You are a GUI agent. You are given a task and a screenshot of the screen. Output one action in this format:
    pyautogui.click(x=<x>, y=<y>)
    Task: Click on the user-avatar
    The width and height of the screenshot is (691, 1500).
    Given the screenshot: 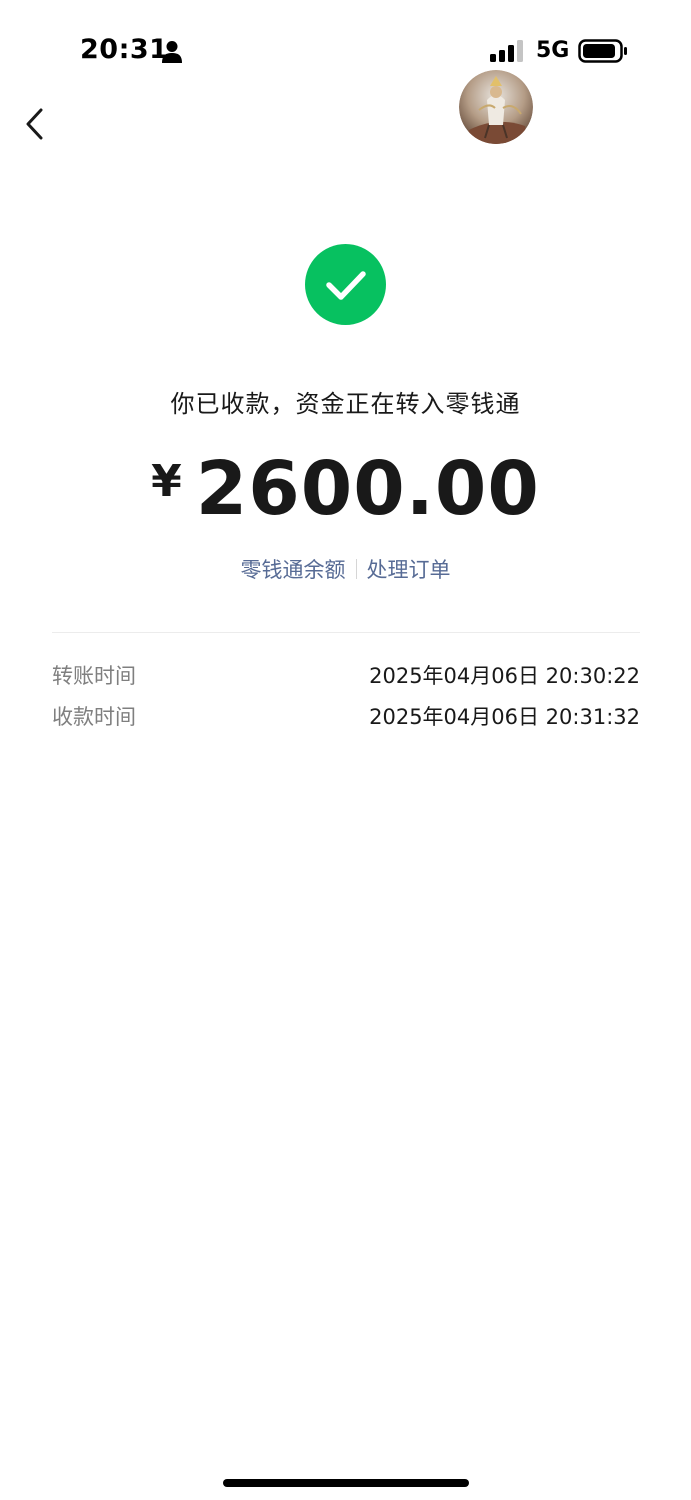 What is the action you would take?
    pyautogui.click(x=496, y=107)
    